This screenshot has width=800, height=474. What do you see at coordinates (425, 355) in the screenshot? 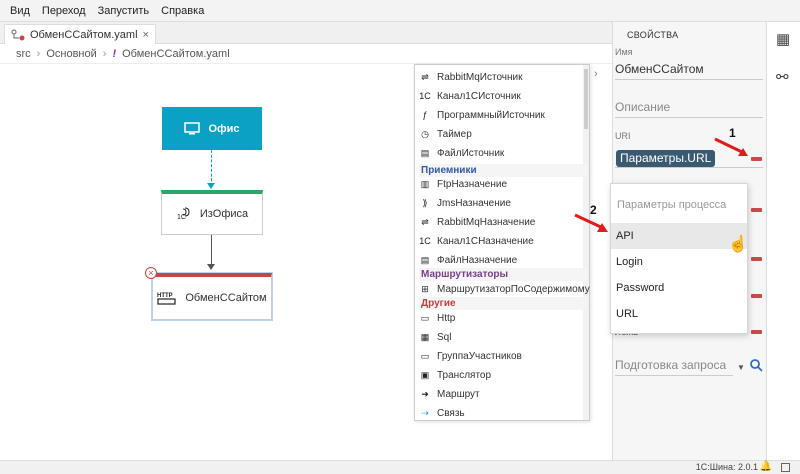
I see `group-icon: ▭` at bounding box center [425, 355].